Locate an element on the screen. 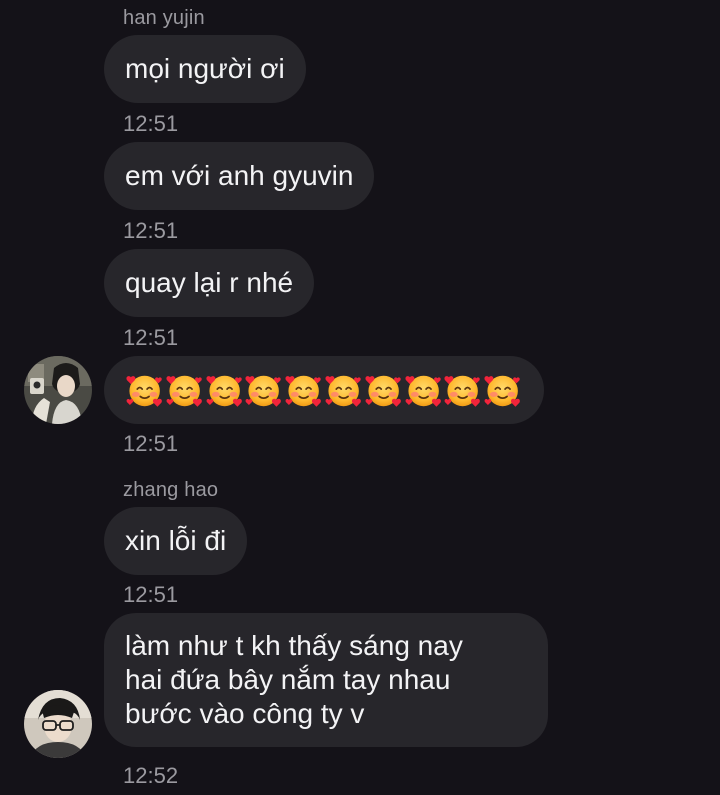 The width and height of the screenshot is (720, 795). message-text: em với anh gyuvin is located at coordinates (239, 175).